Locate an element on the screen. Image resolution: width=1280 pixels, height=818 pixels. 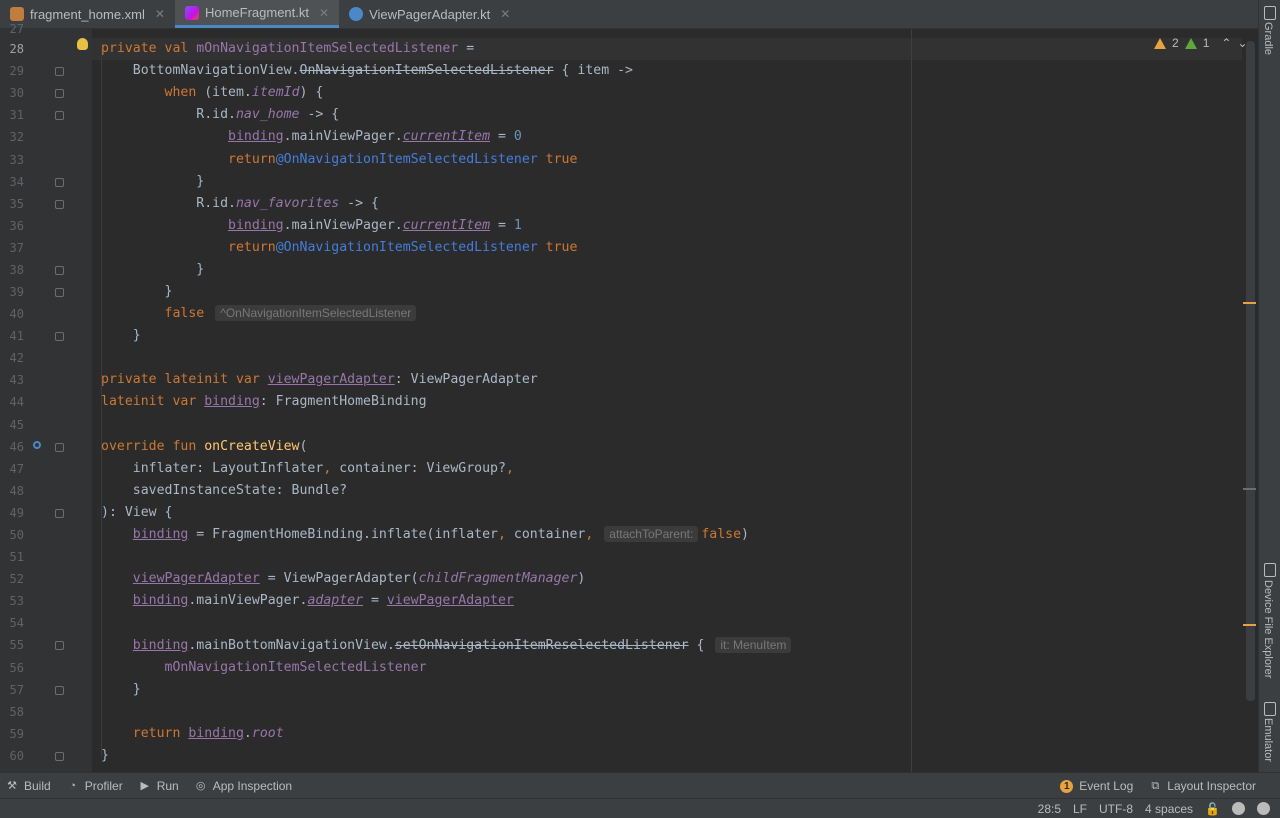
line-number: 44 is located at coordinates (16, 402).